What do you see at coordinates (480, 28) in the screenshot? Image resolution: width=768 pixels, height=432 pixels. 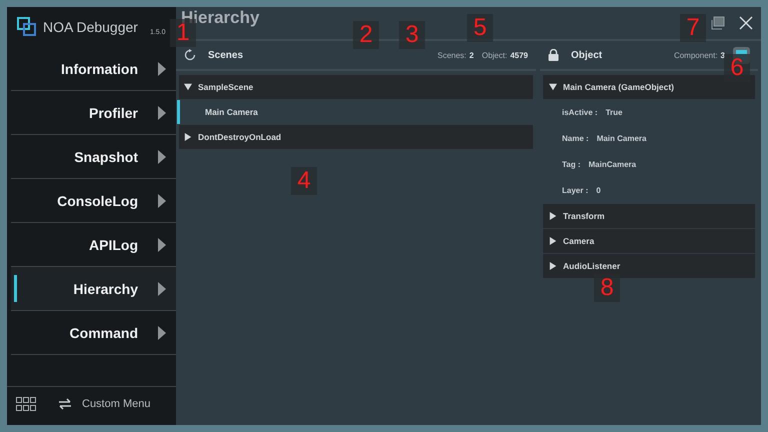 I see `callout-number: 5` at bounding box center [480, 28].